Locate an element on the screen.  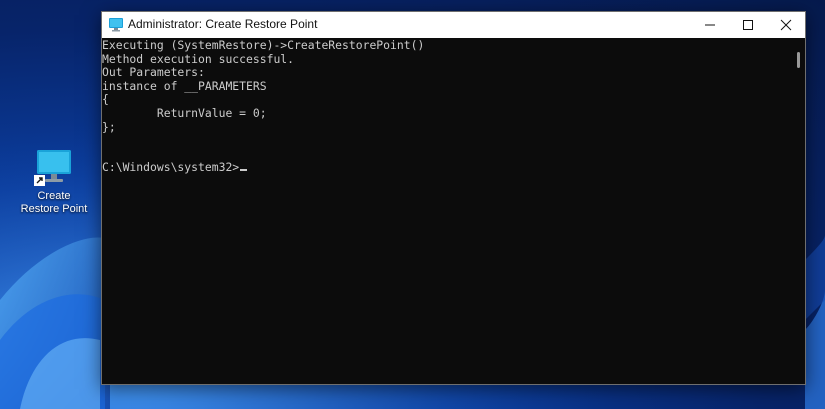
console-line: instance of __PARAMETERS is located at coordinates (184, 85).